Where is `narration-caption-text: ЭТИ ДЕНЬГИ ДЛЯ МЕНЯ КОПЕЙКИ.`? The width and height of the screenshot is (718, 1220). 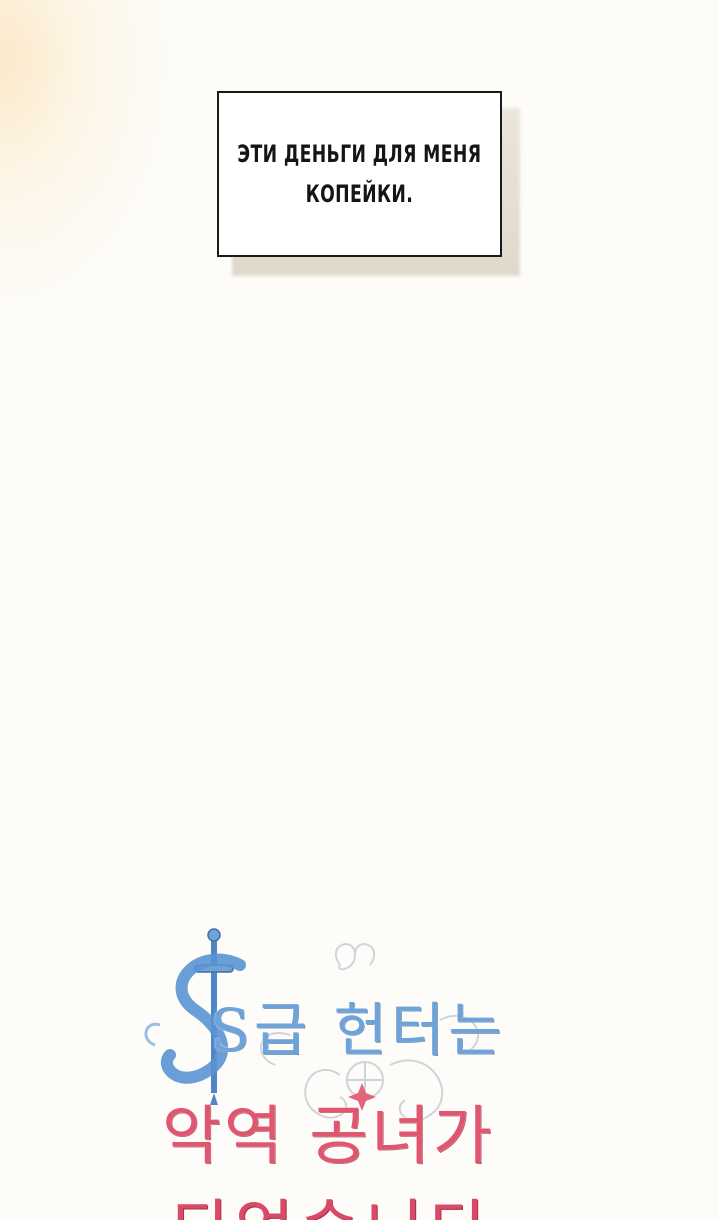
narration-caption-text: ЭТИ ДЕНЬГИ ДЛЯ МЕНЯ КОПЕЙКИ. is located at coordinates (360, 174).